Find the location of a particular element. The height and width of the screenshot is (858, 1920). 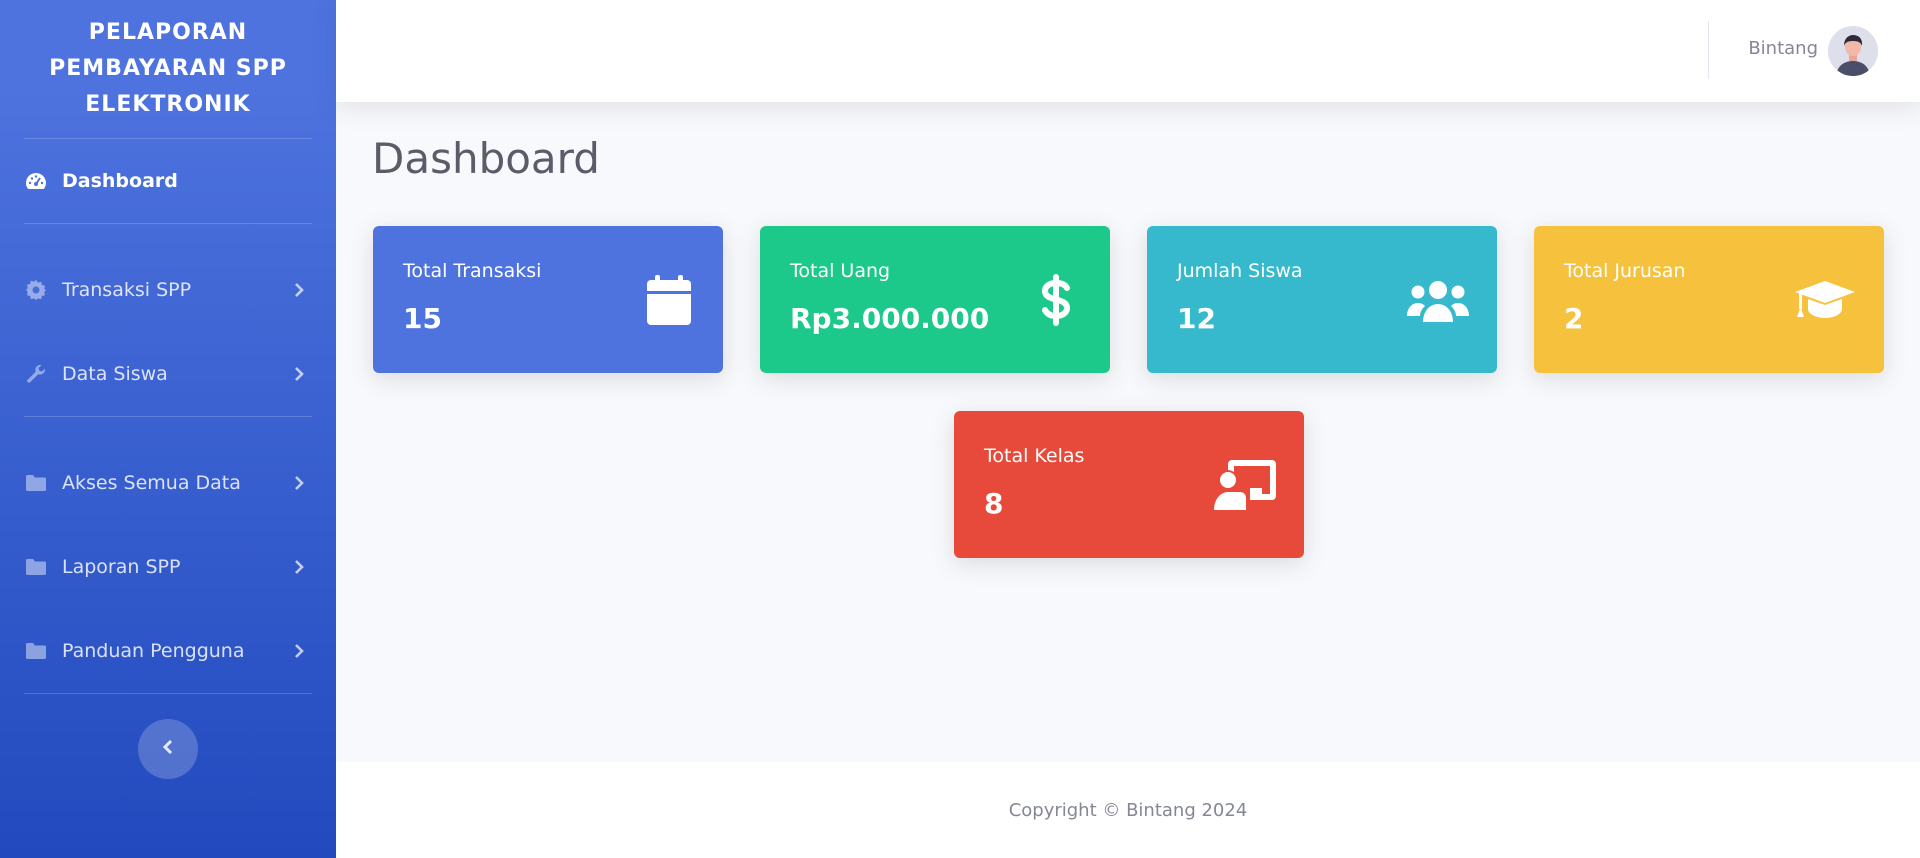

card-total-jurusan: Total Jurusan 2 is located at coordinates (1709, 299).